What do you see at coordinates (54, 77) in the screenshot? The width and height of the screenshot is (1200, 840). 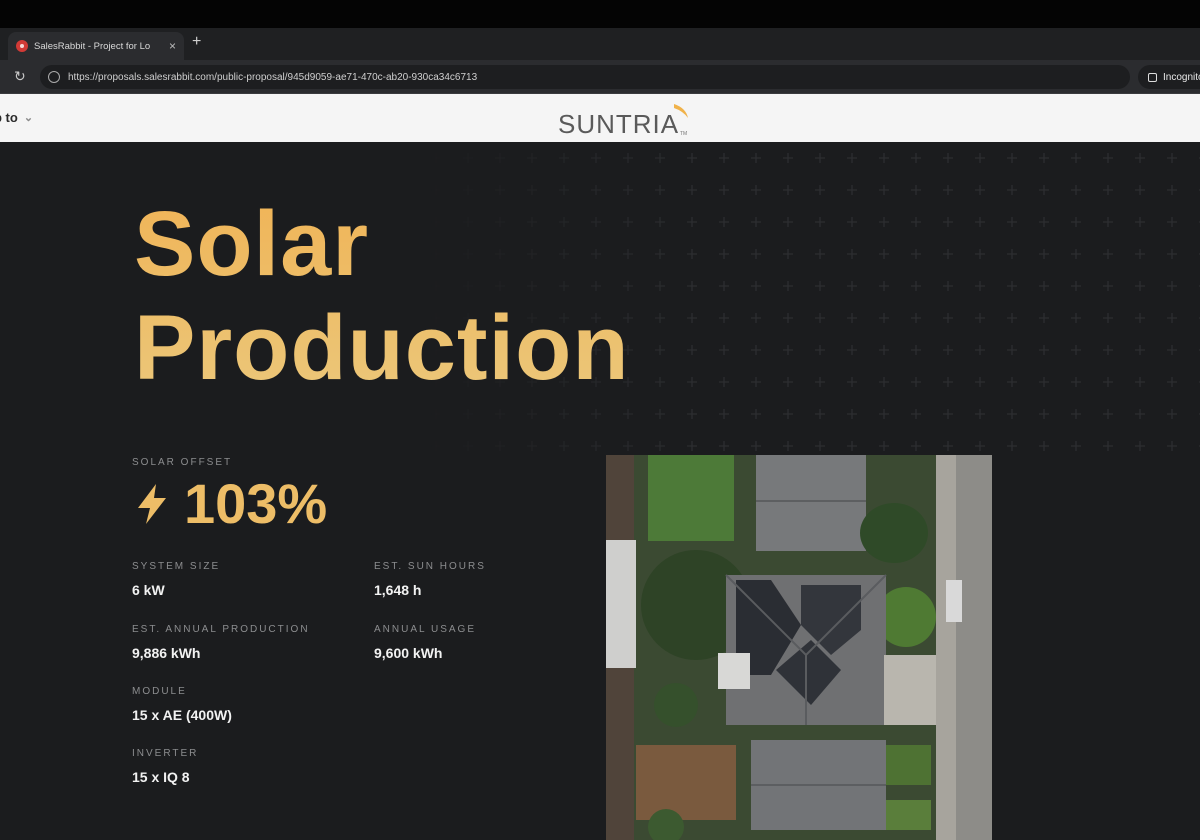 I see `site-info-icon` at bounding box center [54, 77].